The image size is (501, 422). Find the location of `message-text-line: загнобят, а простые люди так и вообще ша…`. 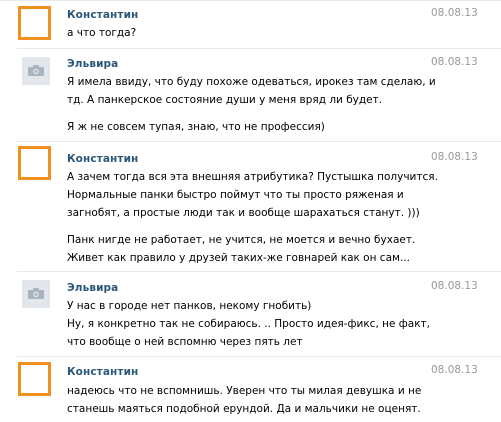

message-text-line: загнобят, а простые люди так и вообще ша… is located at coordinates (243, 213).